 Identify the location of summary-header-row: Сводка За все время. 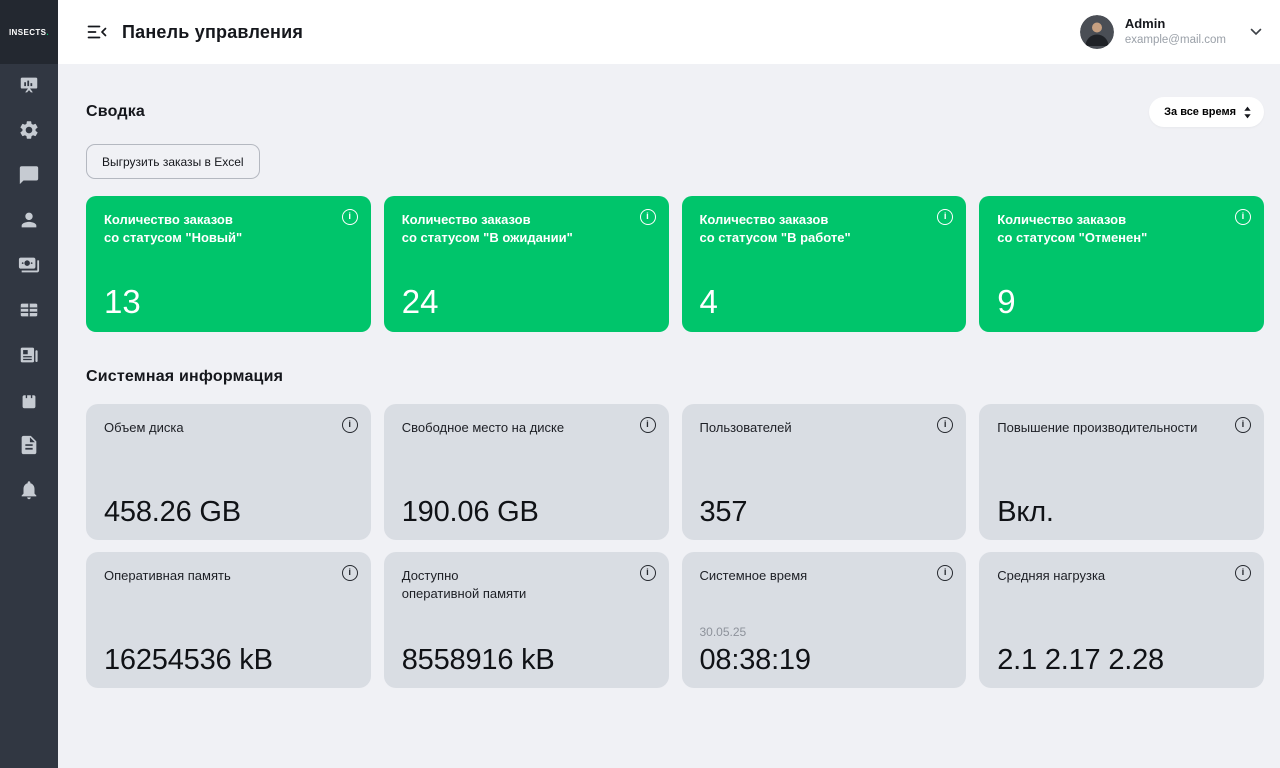
(675, 112).